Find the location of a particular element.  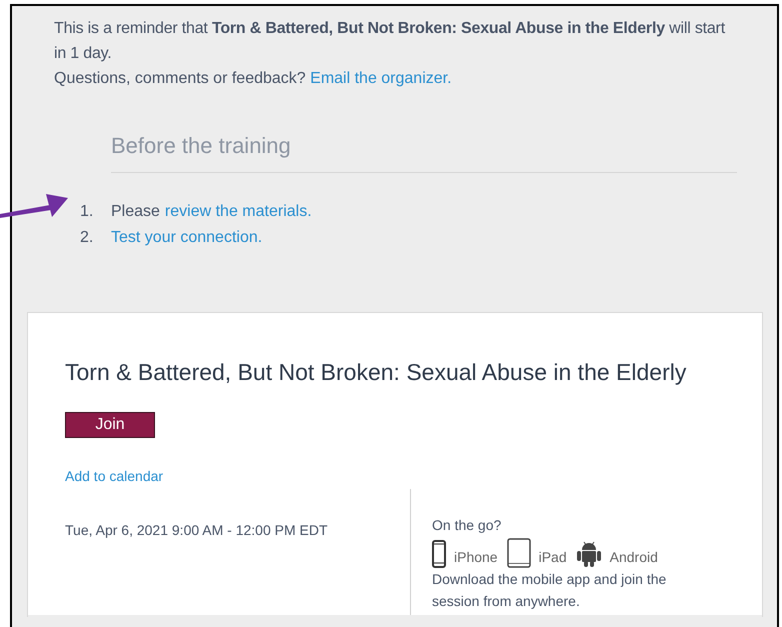

mobile-note: Download the mobile app and join the session from anywhere. is located at coordinates (550, 590).